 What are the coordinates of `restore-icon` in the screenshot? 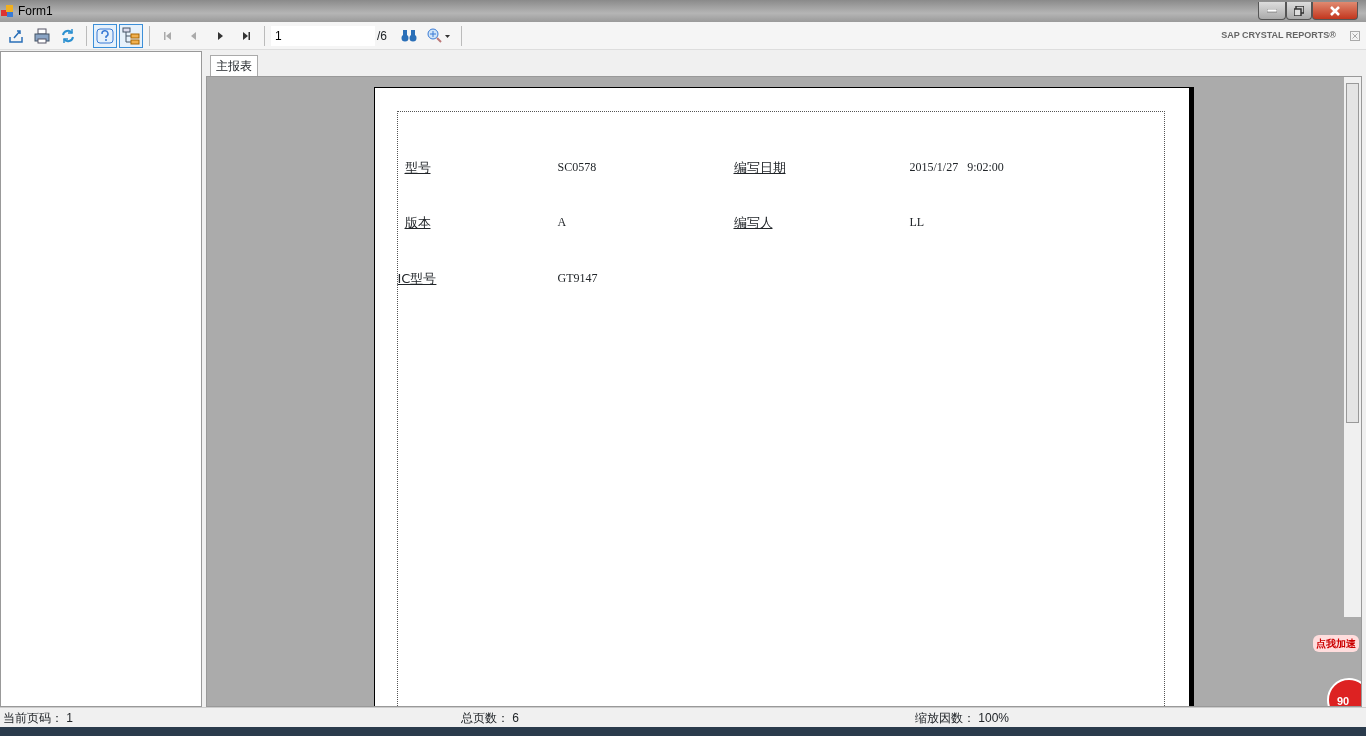 It's located at (1299, 10).